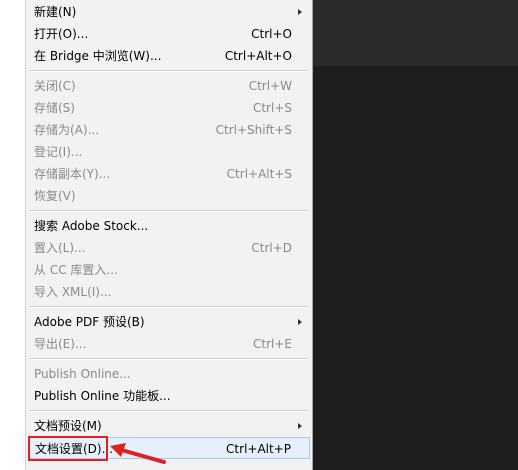 This screenshot has height=470, width=518. I want to click on menu-item-save: 存储(S) Ctrl+S, so click(169, 108).